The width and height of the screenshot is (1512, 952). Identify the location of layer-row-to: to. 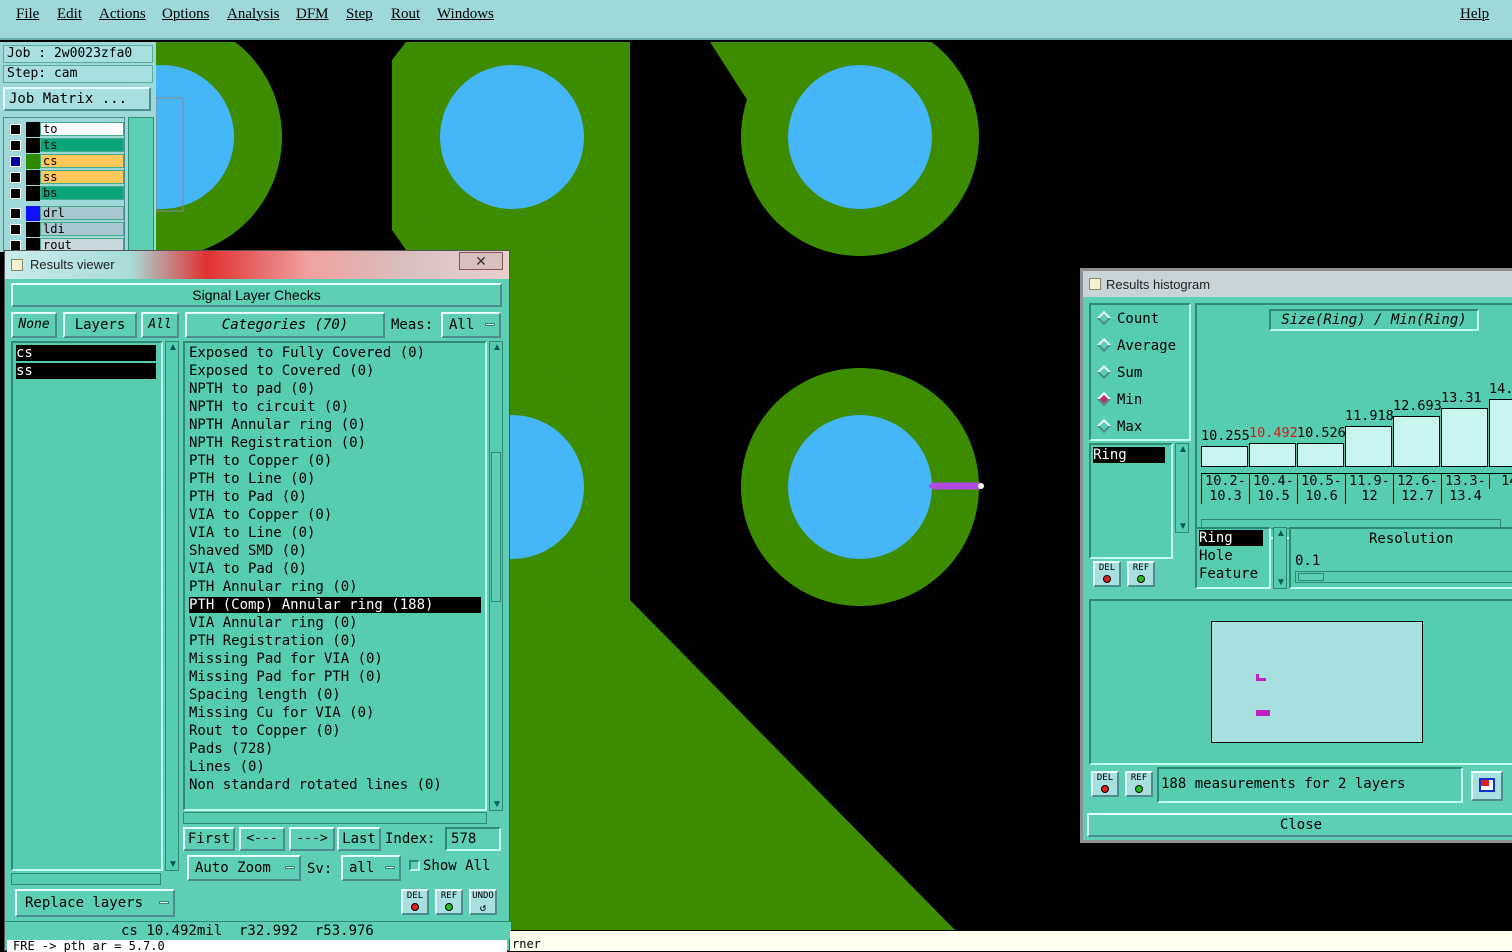
(66, 129).